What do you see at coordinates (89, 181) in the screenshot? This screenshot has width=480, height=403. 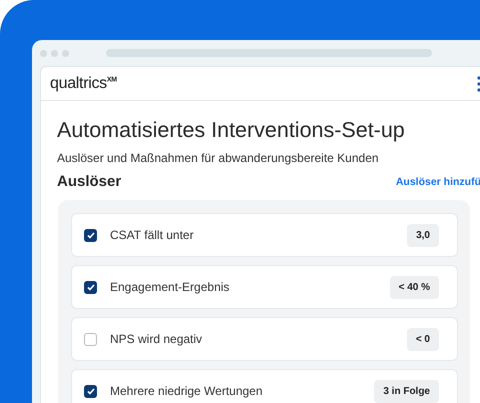 I see `section-heading: Auslöser` at bounding box center [89, 181].